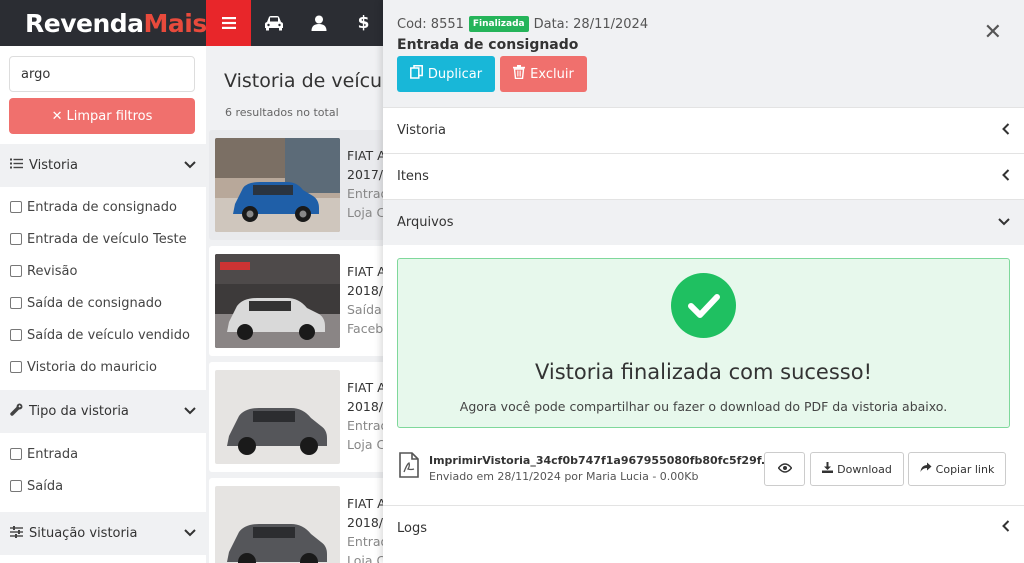 This screenshot has height=563, width=1024. I want to click on download-label: Download, so click(864, 469).